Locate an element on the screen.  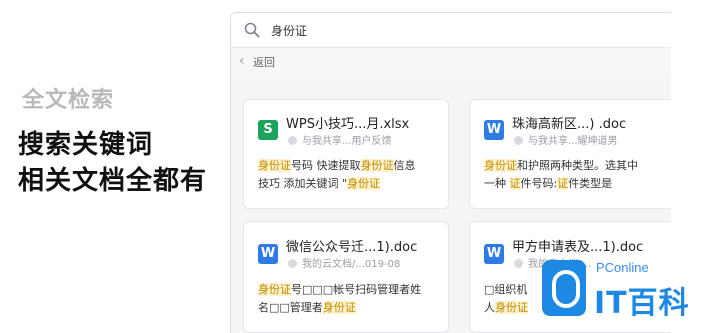
search-icon is located at coordinates (252, 30).